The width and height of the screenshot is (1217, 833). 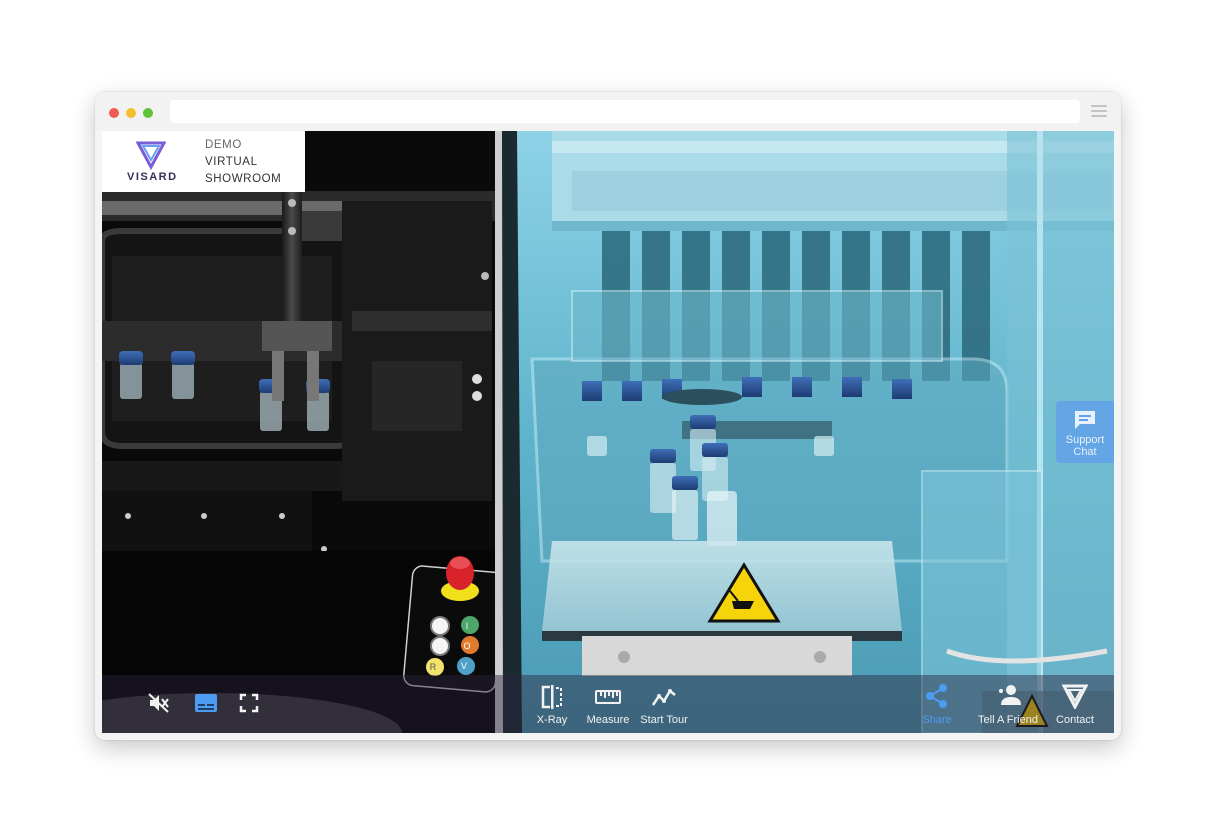 I want to click on title-line-virtual: VIRTUAL, so click(x=231, y=162).